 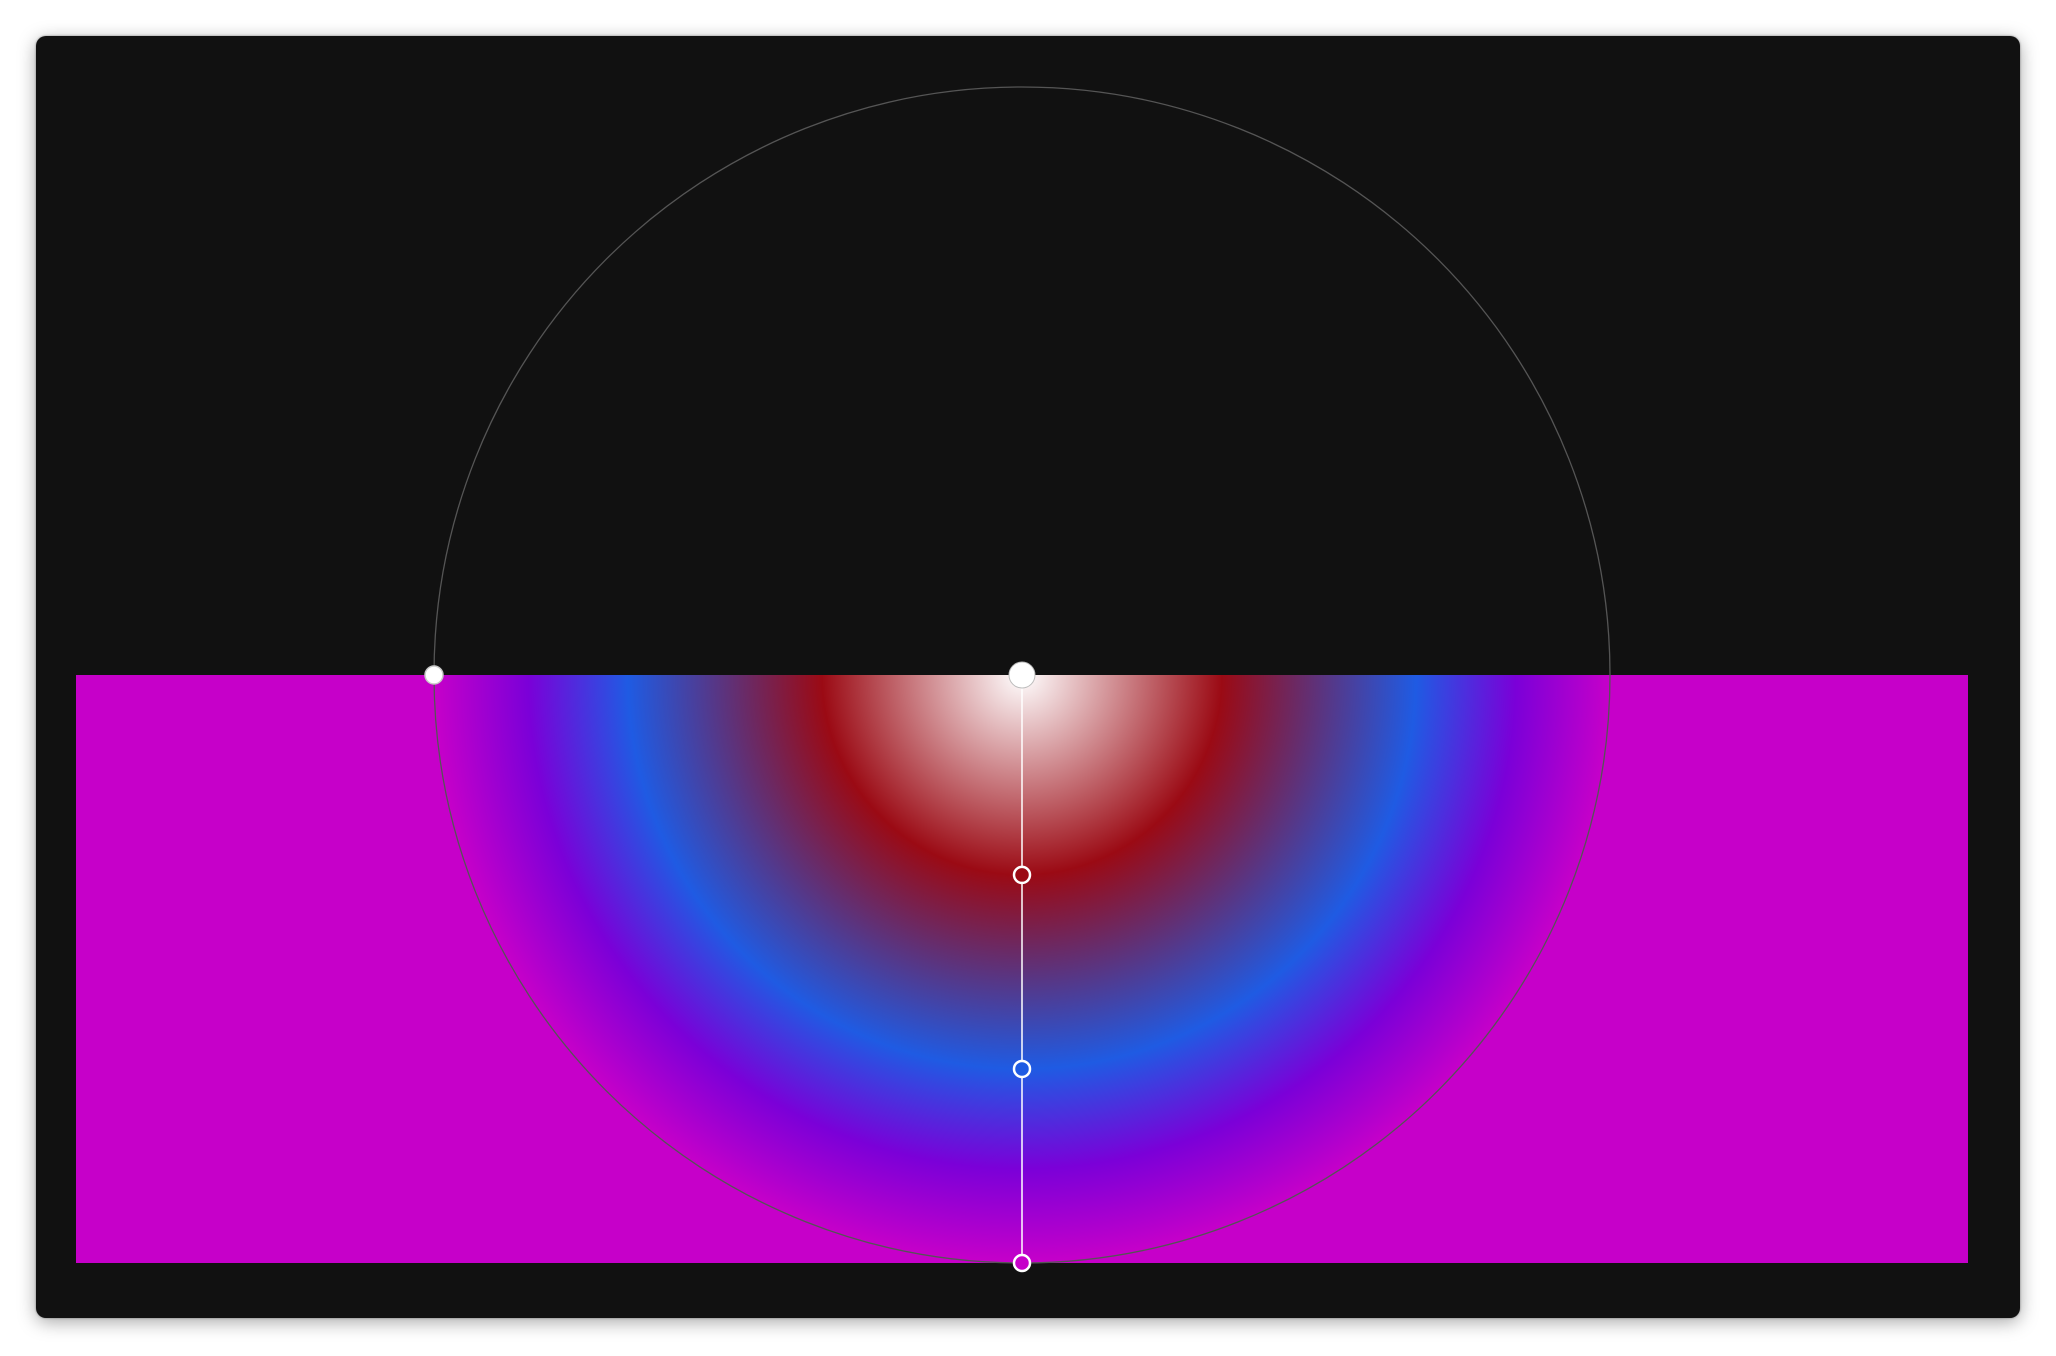 What do you see at coordinates (1022, 1069) in the screenshot?
I see `stop-handle-blue` at bounding box center [1022, 1069].